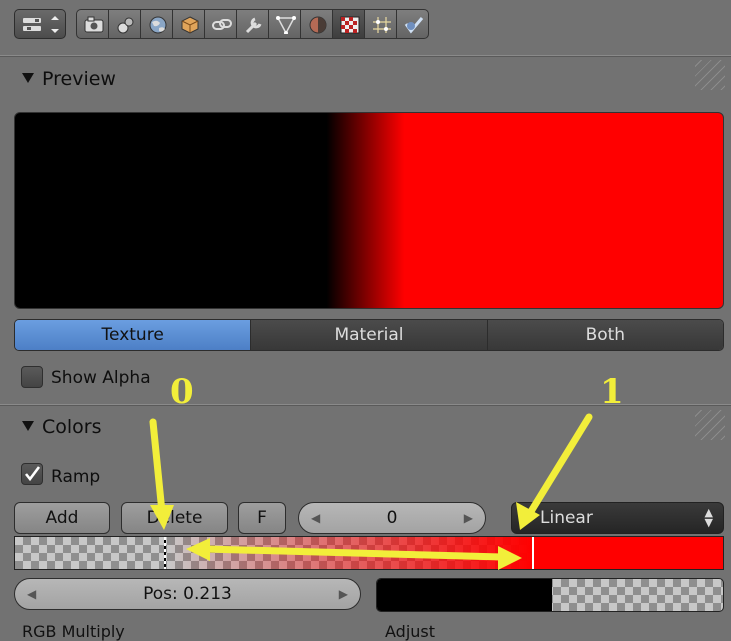  I want to click on colors-panel-header: Colors, so click(62, 427).